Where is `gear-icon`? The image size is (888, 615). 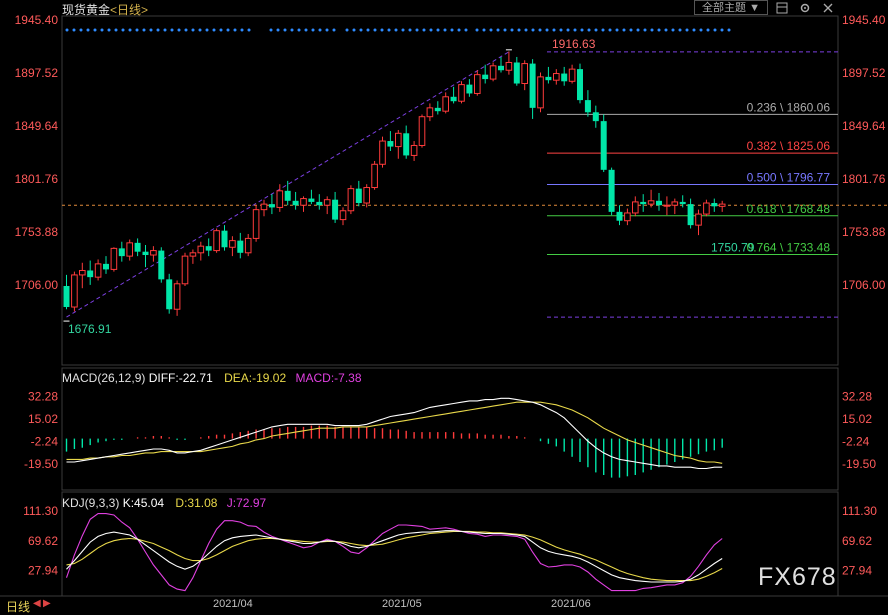 gear-icon is located at coordinates (805, 7).